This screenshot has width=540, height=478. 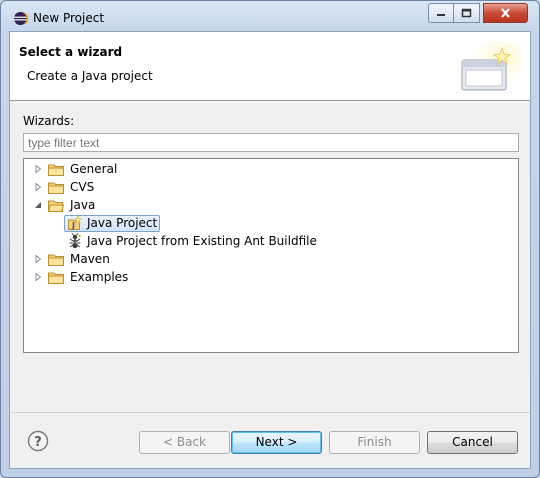 I want to click on banner-title: Select a wizard, so click(x=71, y=52).